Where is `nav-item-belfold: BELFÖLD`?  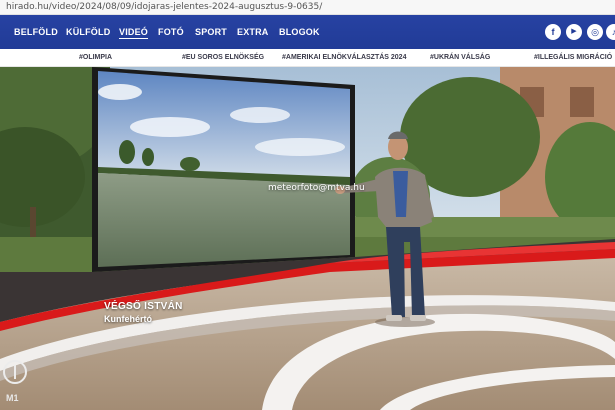
nav-item-belfold: BELFÖLD is located at coordinates (36, 32).